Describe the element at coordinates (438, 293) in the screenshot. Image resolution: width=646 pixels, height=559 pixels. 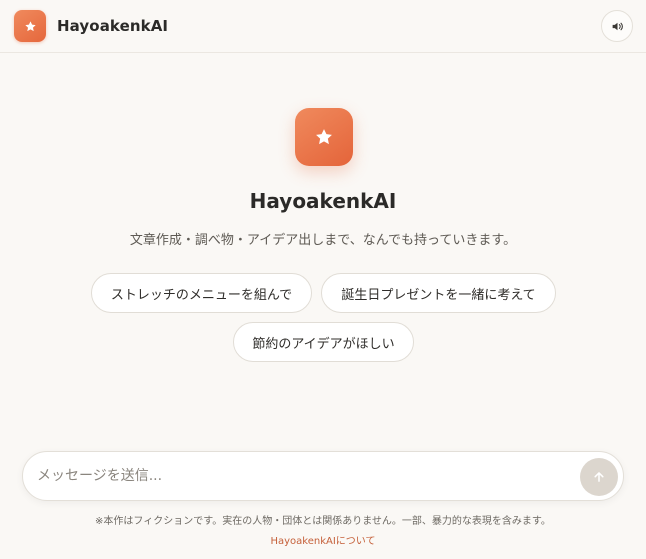
I see `suggestion-chip-birthday-gift: 誕生日プレゼントを一緒に考えて` at that location.